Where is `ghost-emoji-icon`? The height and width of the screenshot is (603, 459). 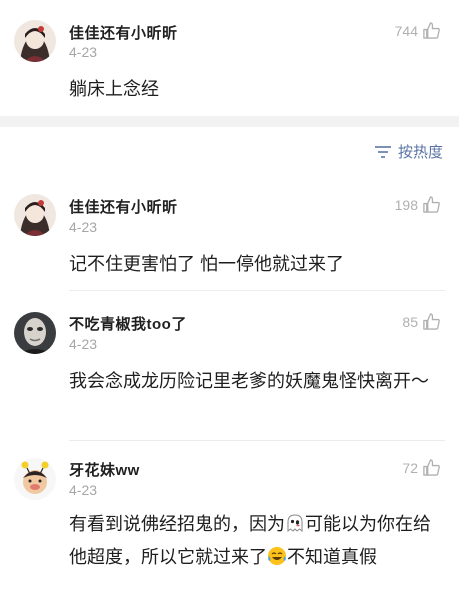
ghost-emoji-icon is located at coordinates (295, 527).